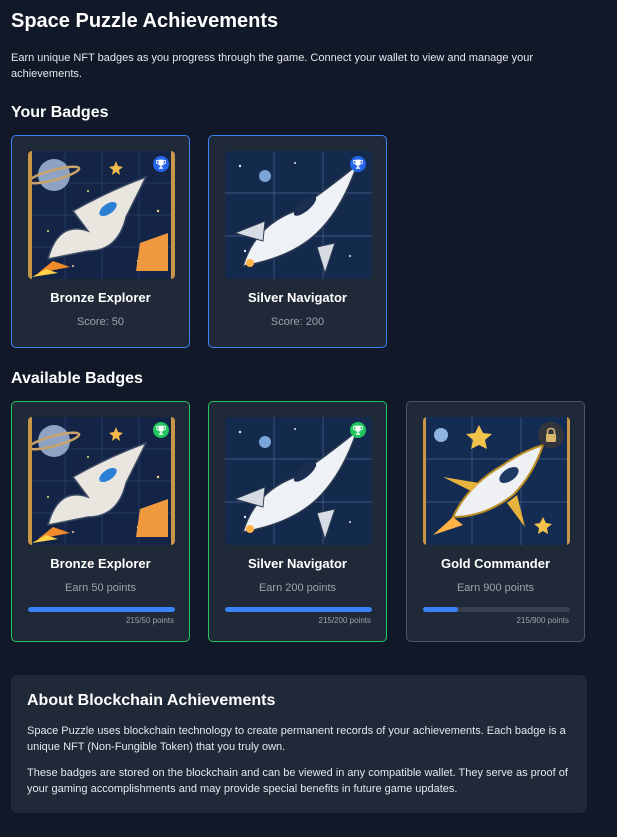 The height and width of the screenshot is (837, 617). What do you see at coordinates (60, 112) in the screenshot?
I see `your-badges-heading: Your Badges` at bounding box center [60, 112].